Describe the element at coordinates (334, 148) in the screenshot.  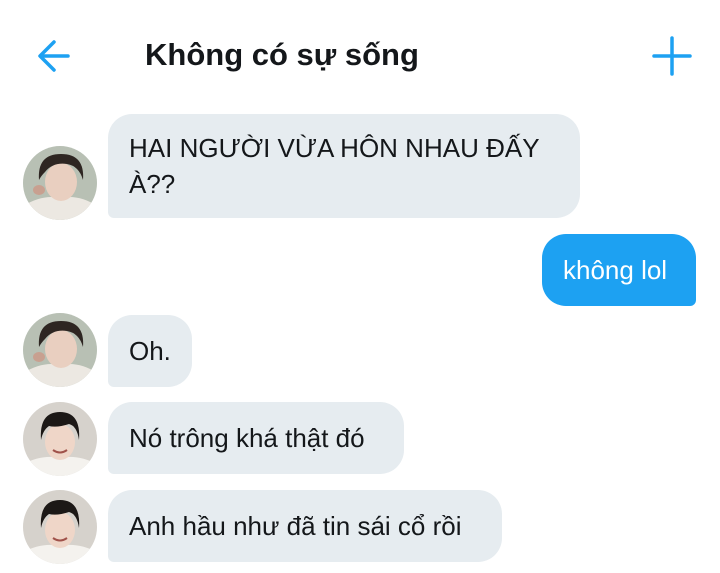
I see `message-text: HAI NGƯỜI VỪA HÔN NHAU ĐẤY` at that location.